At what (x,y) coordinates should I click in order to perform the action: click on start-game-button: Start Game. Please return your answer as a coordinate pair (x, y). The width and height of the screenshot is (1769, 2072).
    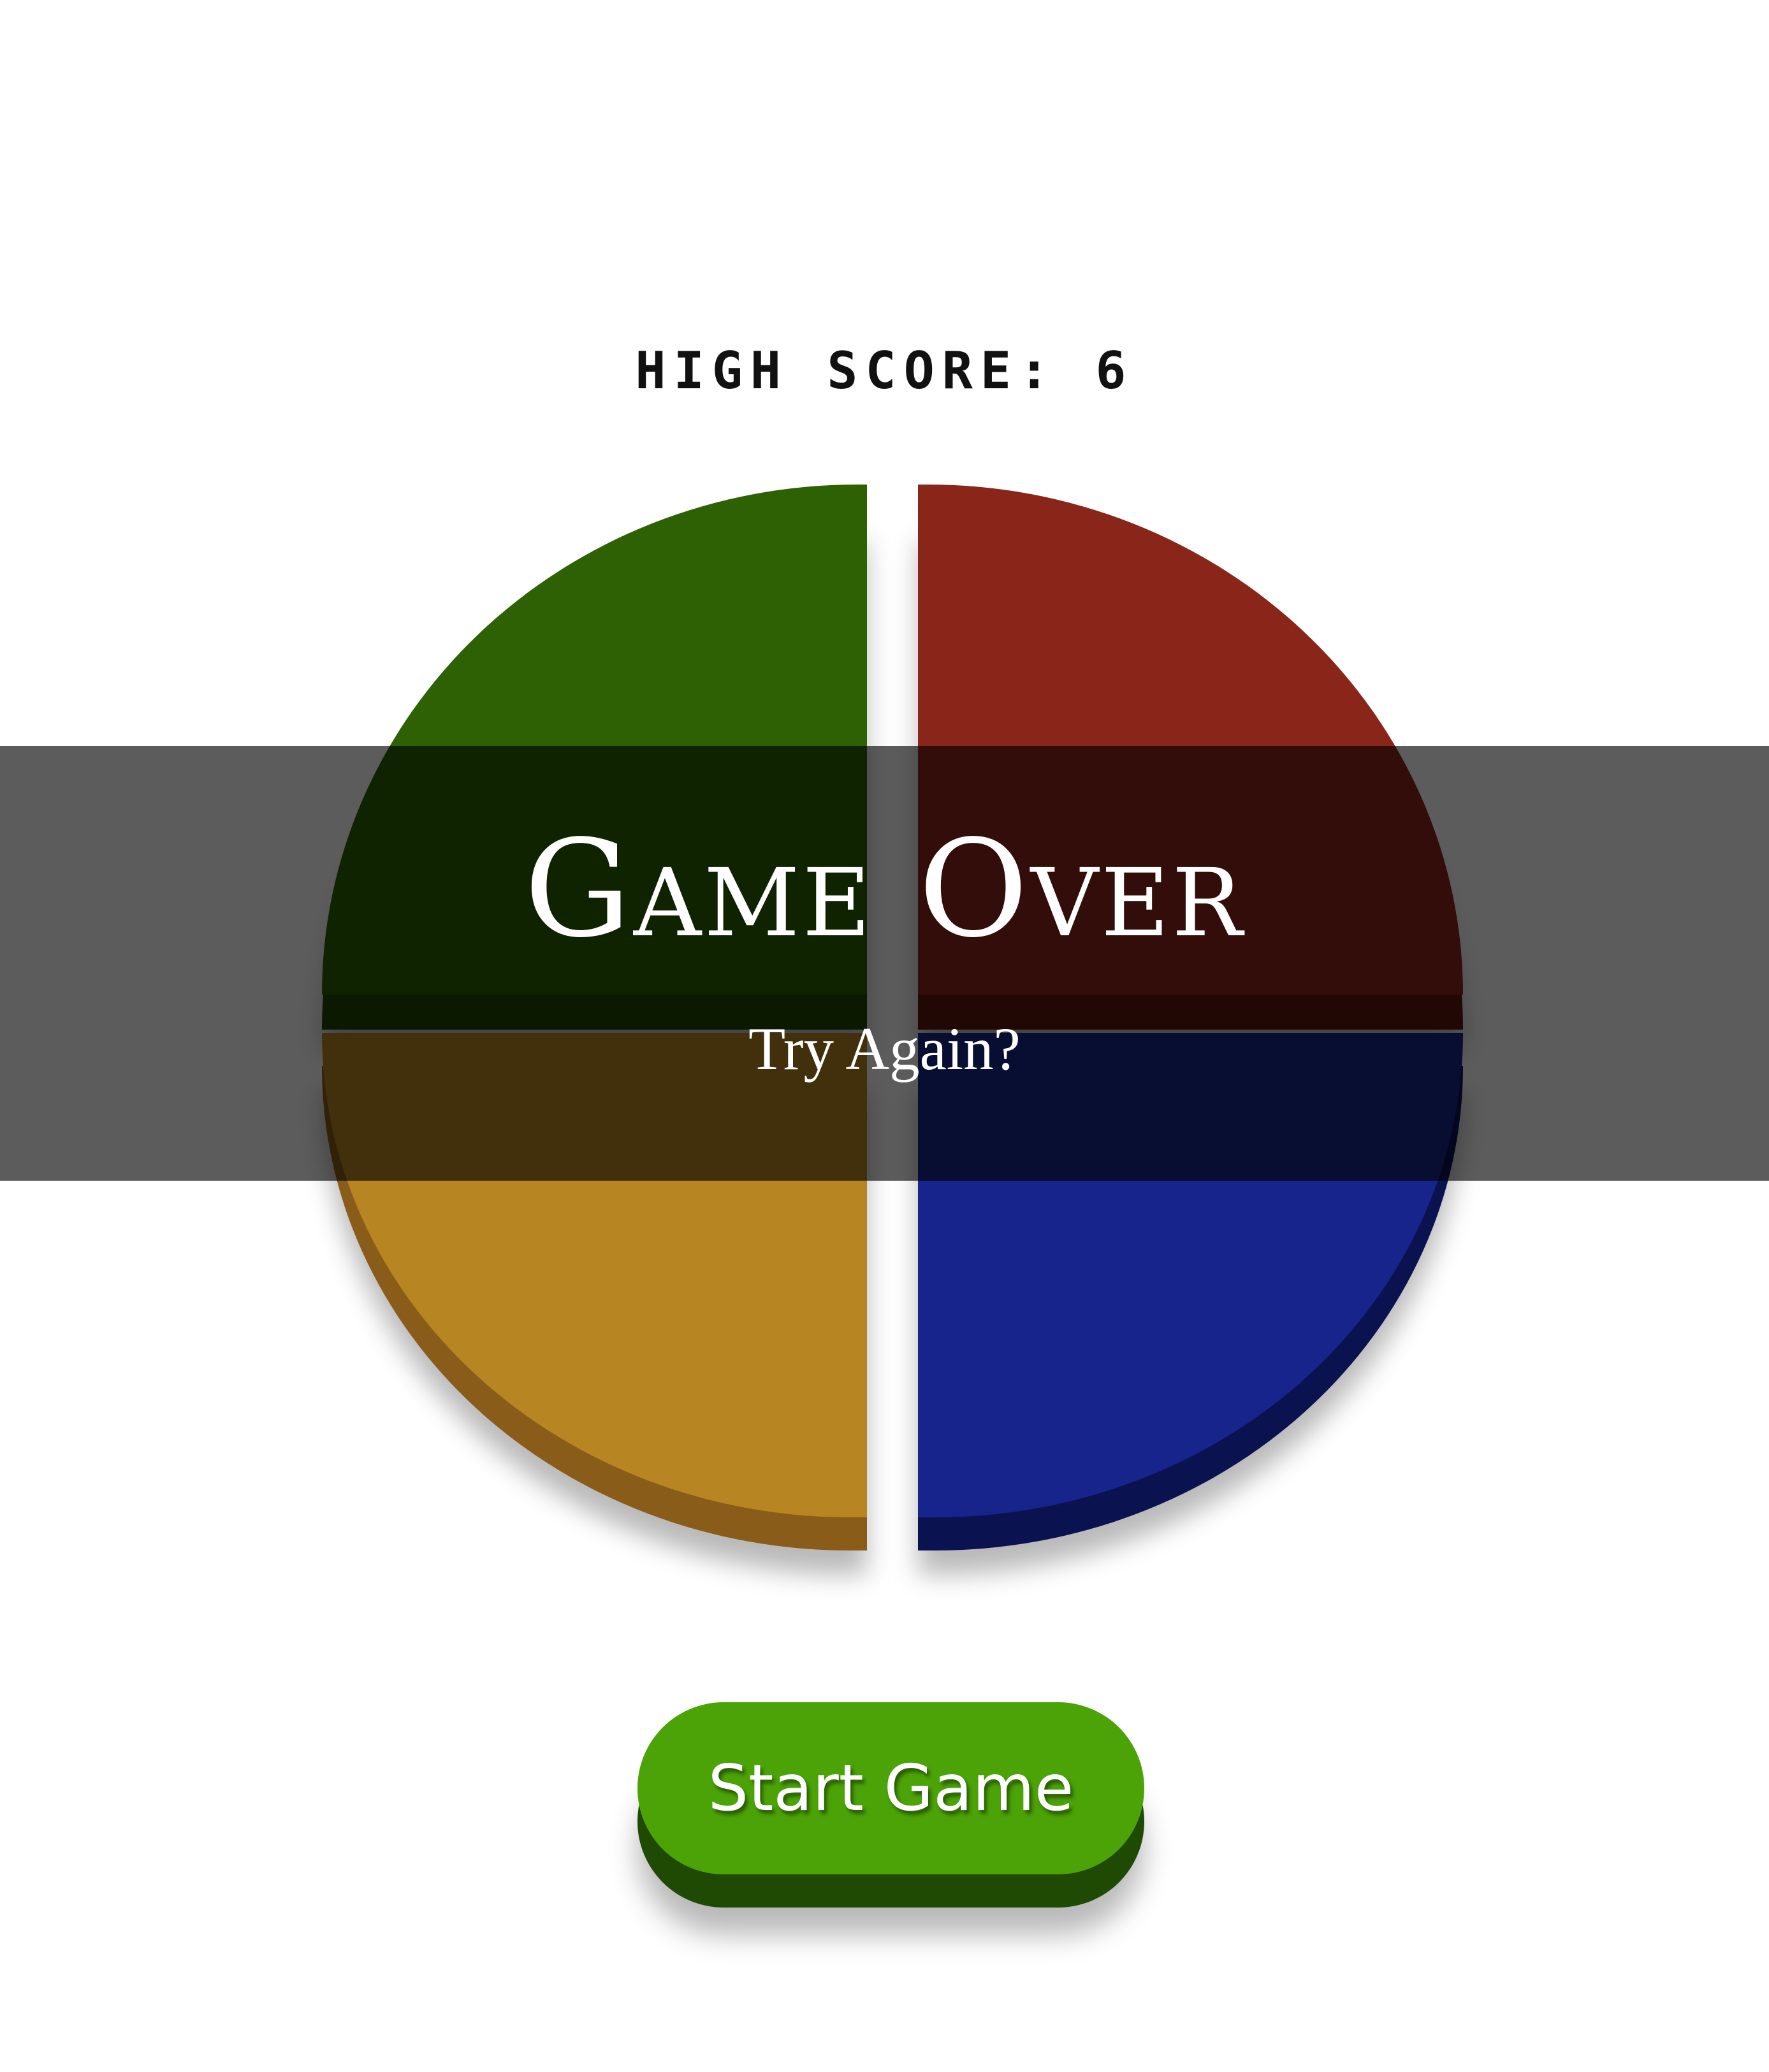
    Looking at the image, I should click on (891, 1788).